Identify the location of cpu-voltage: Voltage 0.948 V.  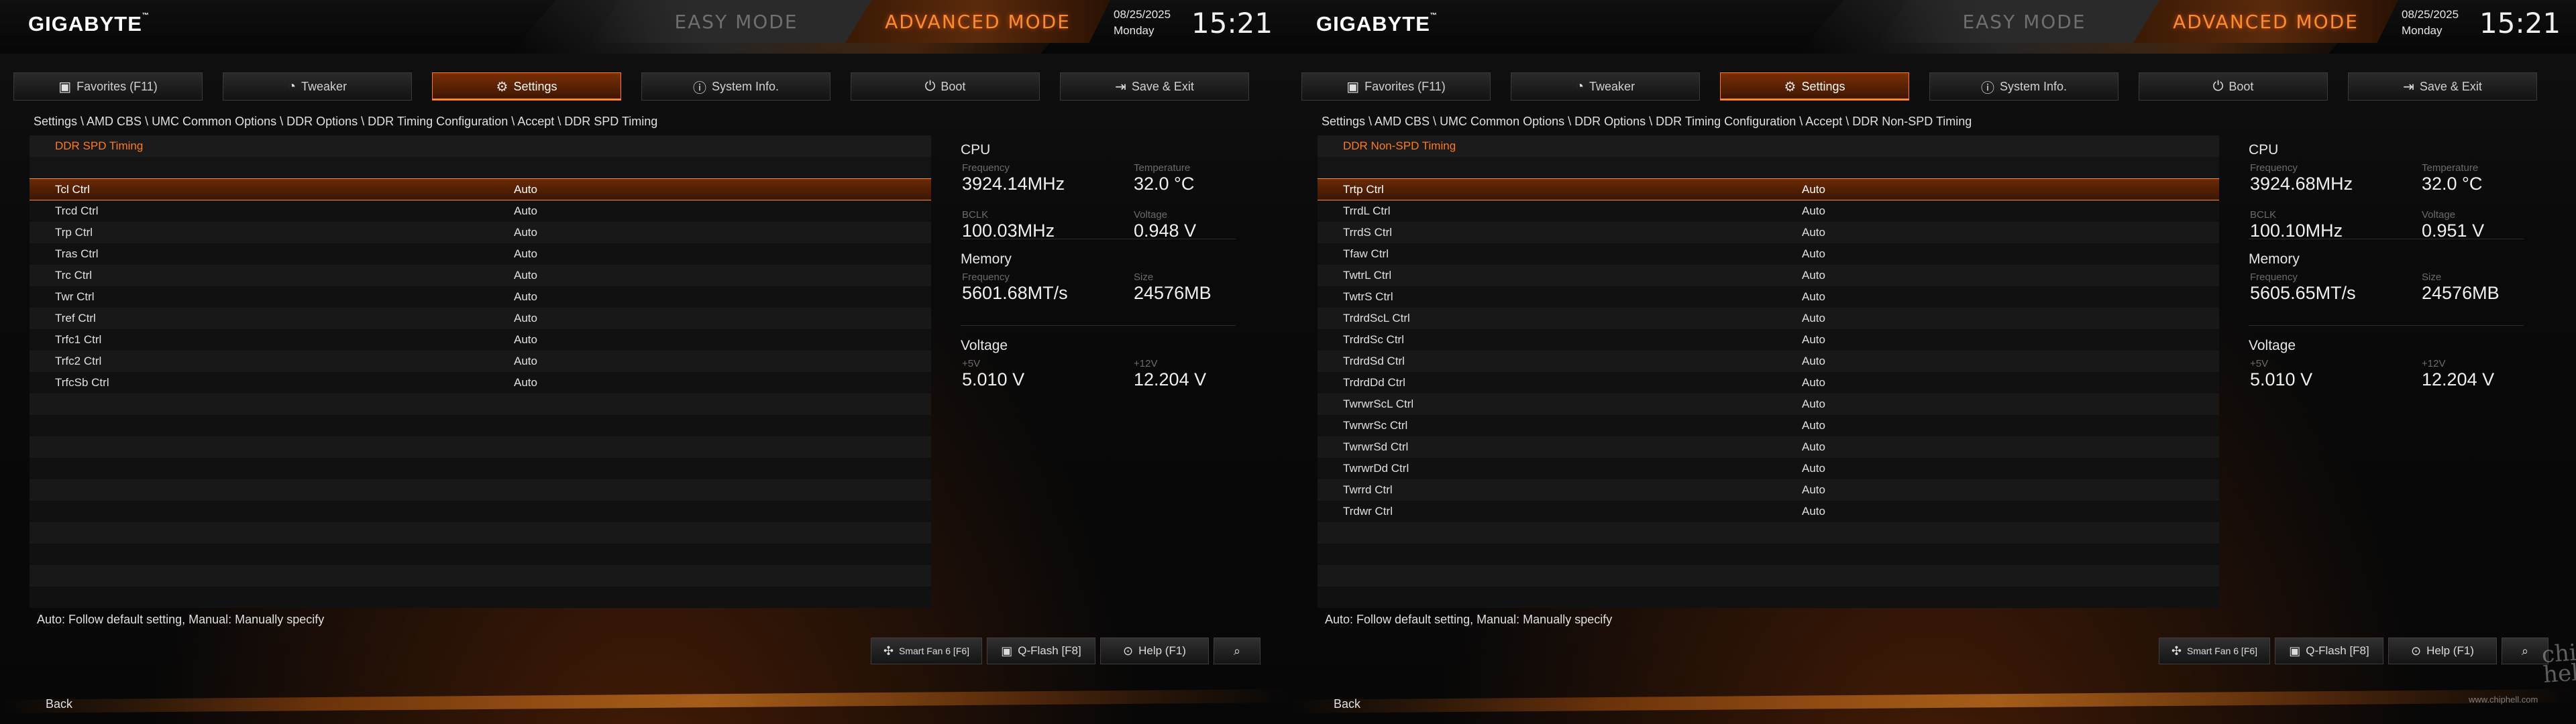
(1165, 225).